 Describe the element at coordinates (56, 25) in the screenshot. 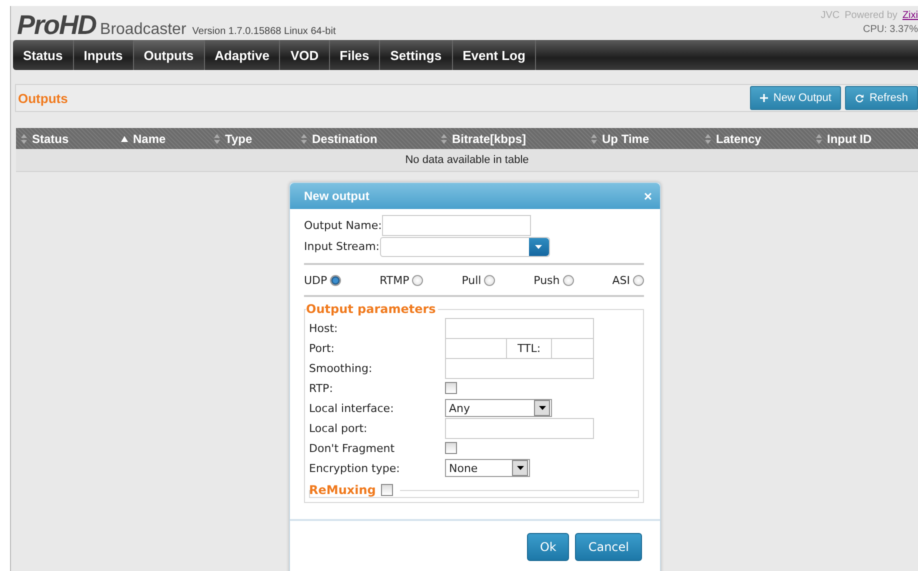

I see `logo: ProHD` at that location.